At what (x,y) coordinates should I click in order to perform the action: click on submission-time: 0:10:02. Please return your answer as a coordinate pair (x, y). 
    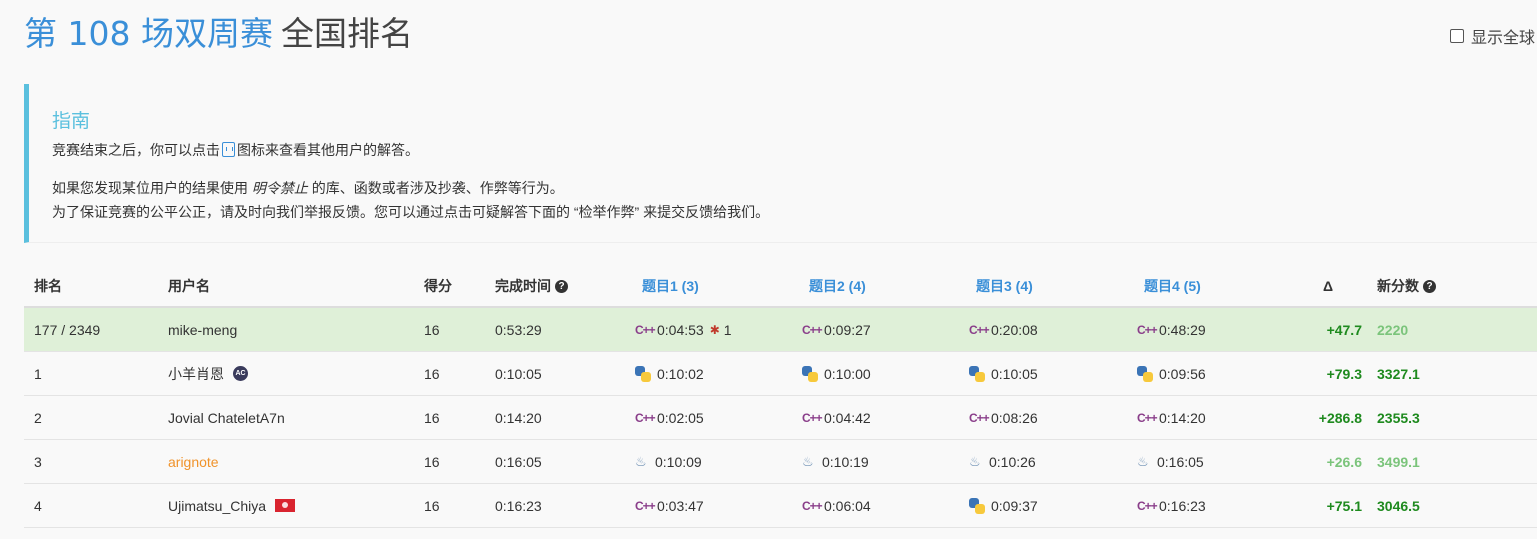
    Looking at the image, I should click on (680, 373).